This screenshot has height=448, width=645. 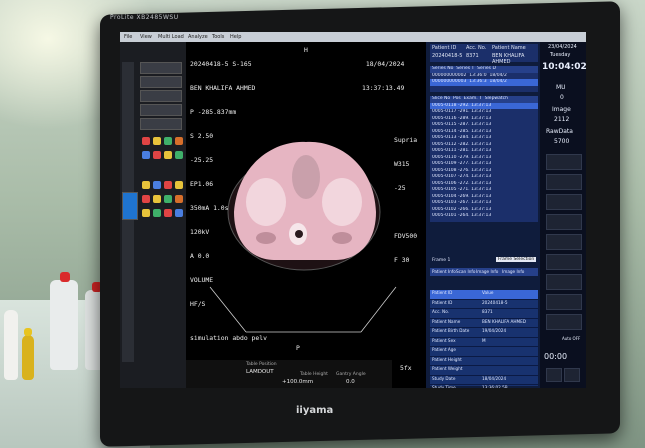 What do you see at coordinates (202, 160) in the screenshot?
I see `overlay-z: -25.25` at bounding box center [202, 160].